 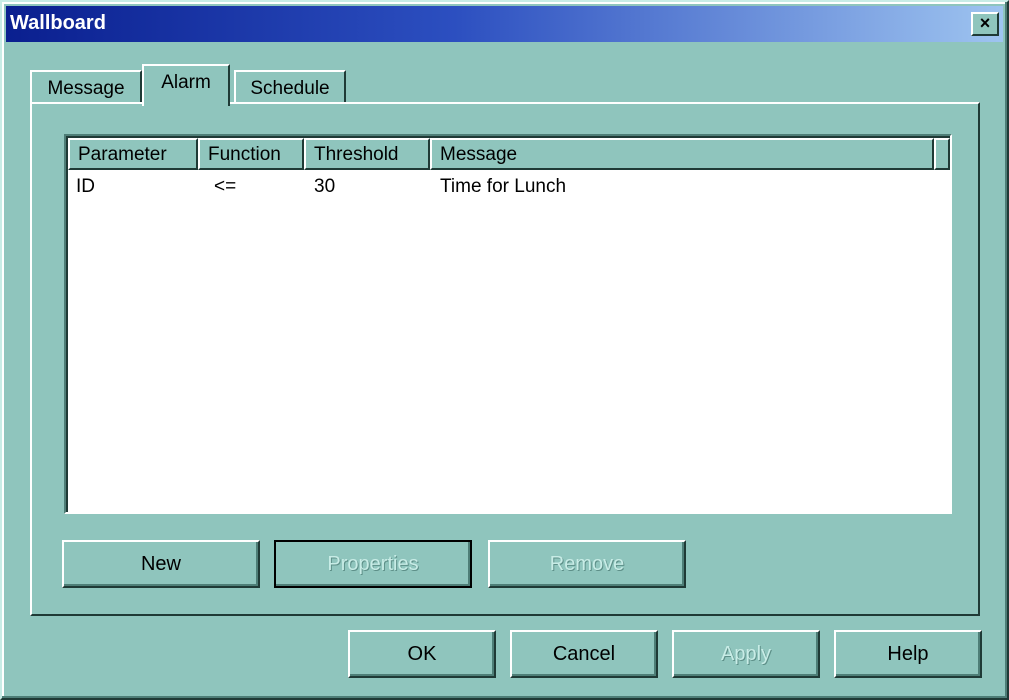 I want to click on column-header-filler, so click(x=942, y=154).